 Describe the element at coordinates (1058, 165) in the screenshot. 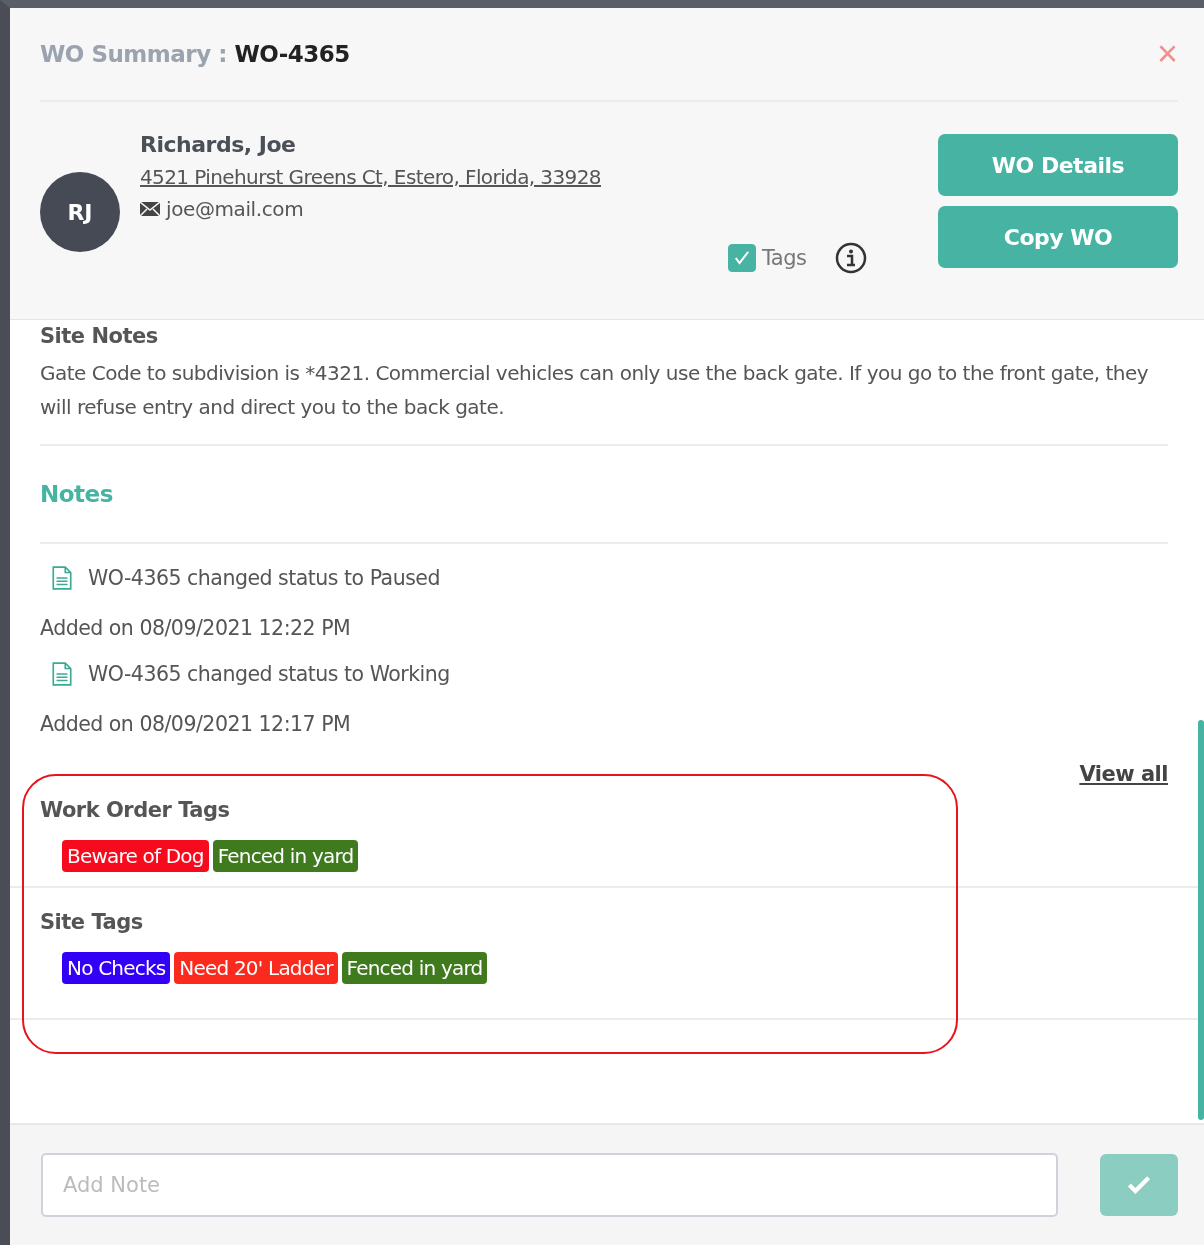

I see `details-button: WO Details` at that location.